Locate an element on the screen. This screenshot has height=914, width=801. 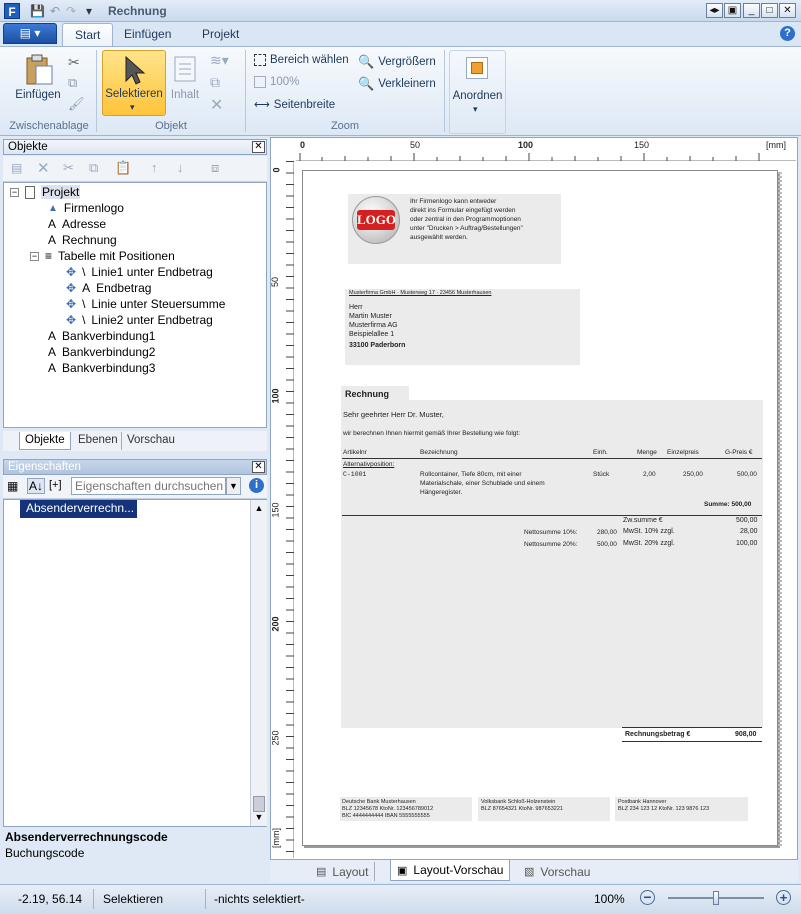
bank-line: BLZ 234 123 12 KtoNr. 123 9876 123 is located at coordinates (664, 809).